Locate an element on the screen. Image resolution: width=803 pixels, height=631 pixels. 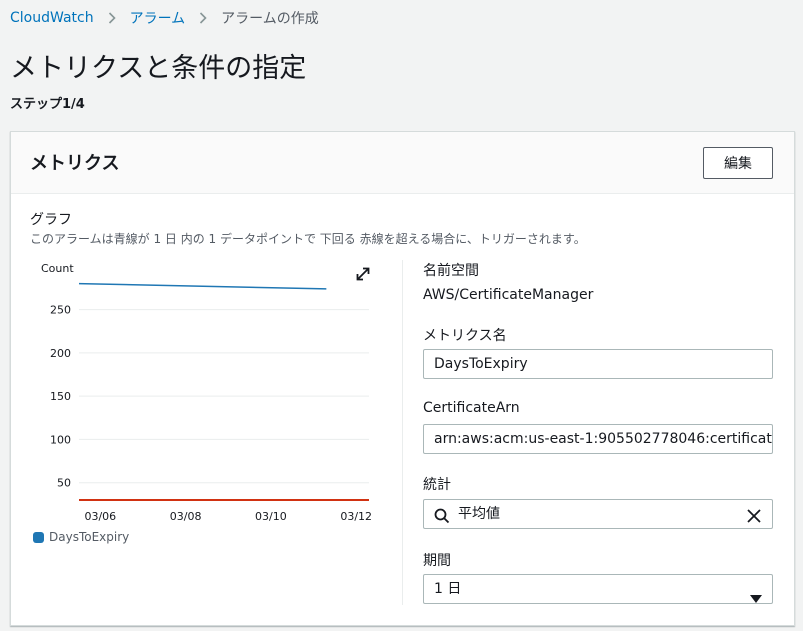
metric-name-field: DaysToExpiry is located at coordinates (598, 364).